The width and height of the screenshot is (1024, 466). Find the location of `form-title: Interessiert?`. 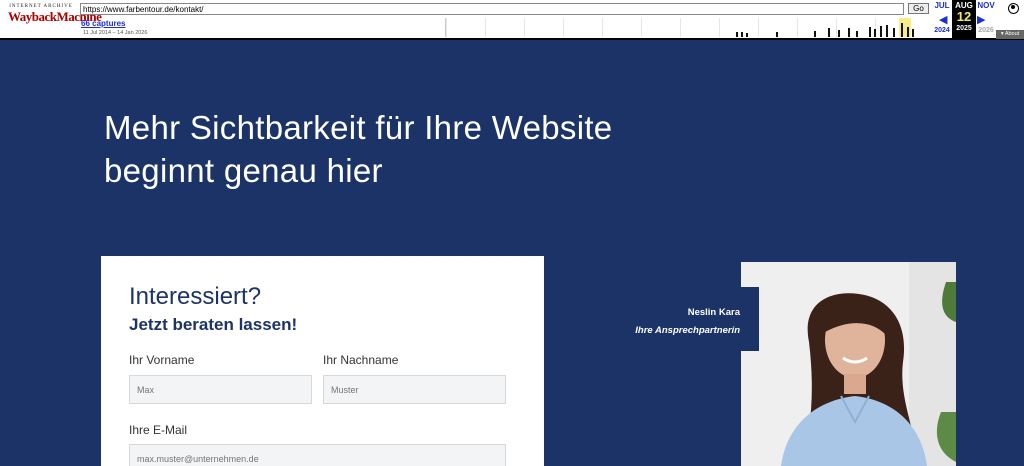

form-title: Interessiert? is located at coordinates (195, 296).